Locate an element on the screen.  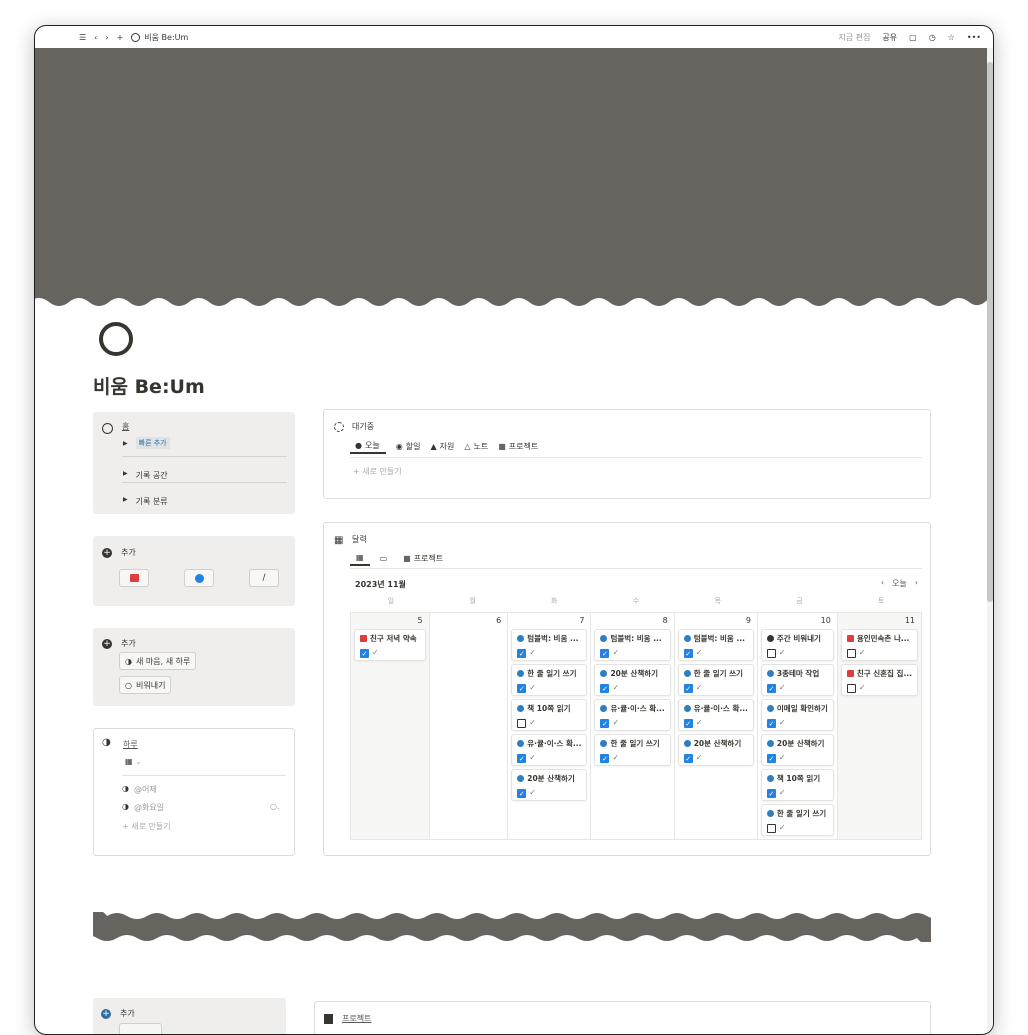
add-event-button is located at coordinates (134, 578).